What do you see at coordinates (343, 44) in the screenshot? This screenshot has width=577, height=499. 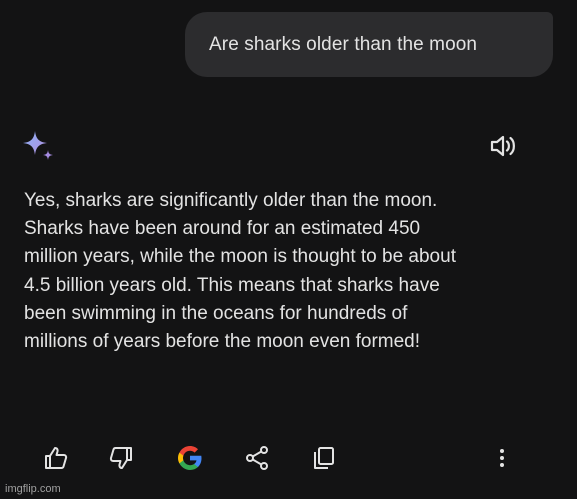 I see `user-message-text: Are sharks older than the moon` at bounding box center [343, 44].